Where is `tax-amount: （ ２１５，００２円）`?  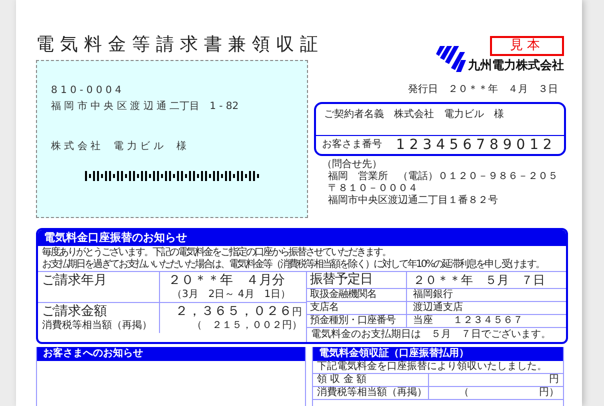 tax-amount: （ ２１５，００２円） is located at coordinates (246, 326).